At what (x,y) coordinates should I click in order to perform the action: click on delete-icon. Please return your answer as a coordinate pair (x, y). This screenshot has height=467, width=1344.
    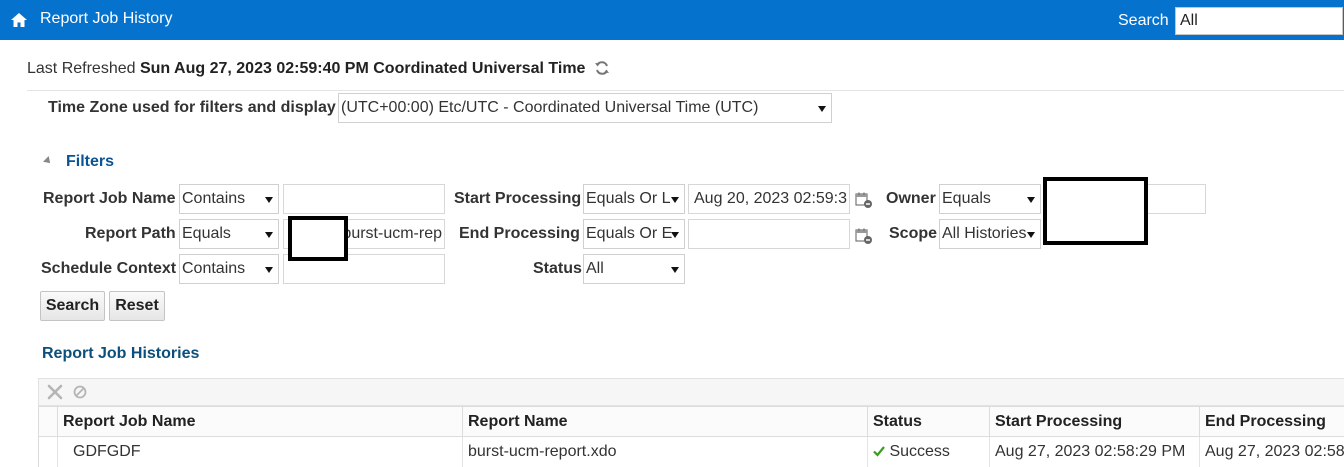
    Looking at the image, I should click on (55, 392).